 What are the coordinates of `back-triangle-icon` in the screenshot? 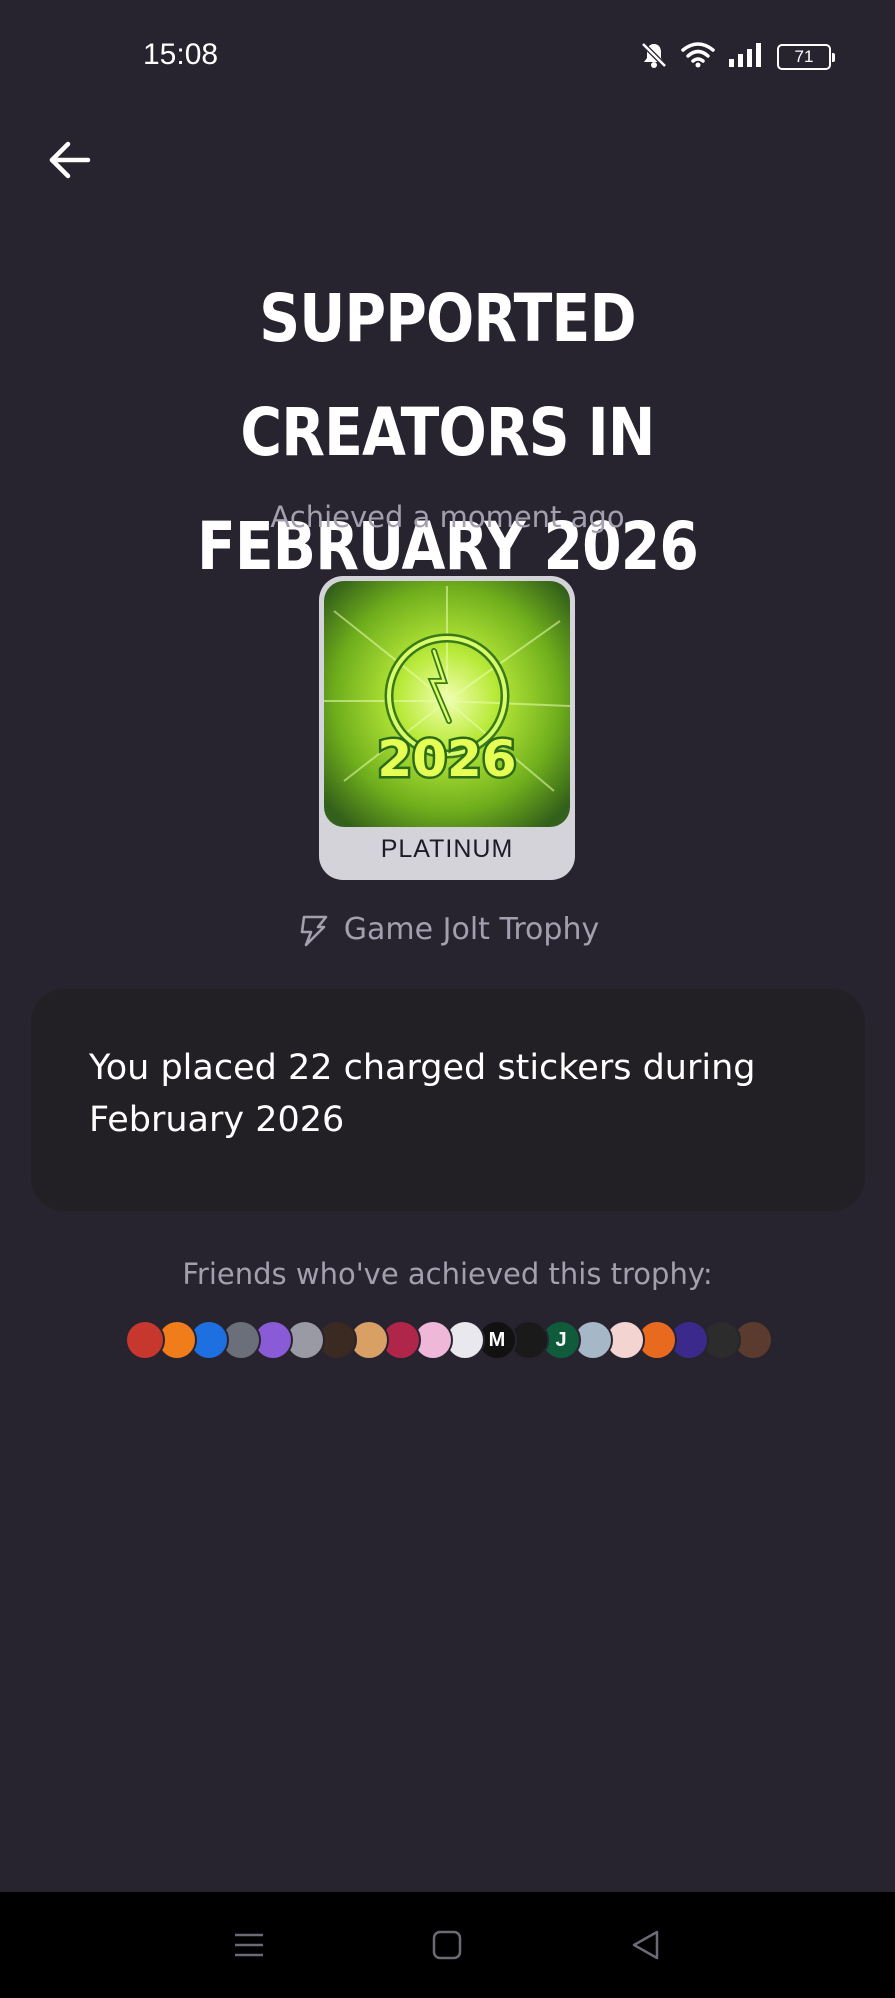 It's located at (645, 1945).